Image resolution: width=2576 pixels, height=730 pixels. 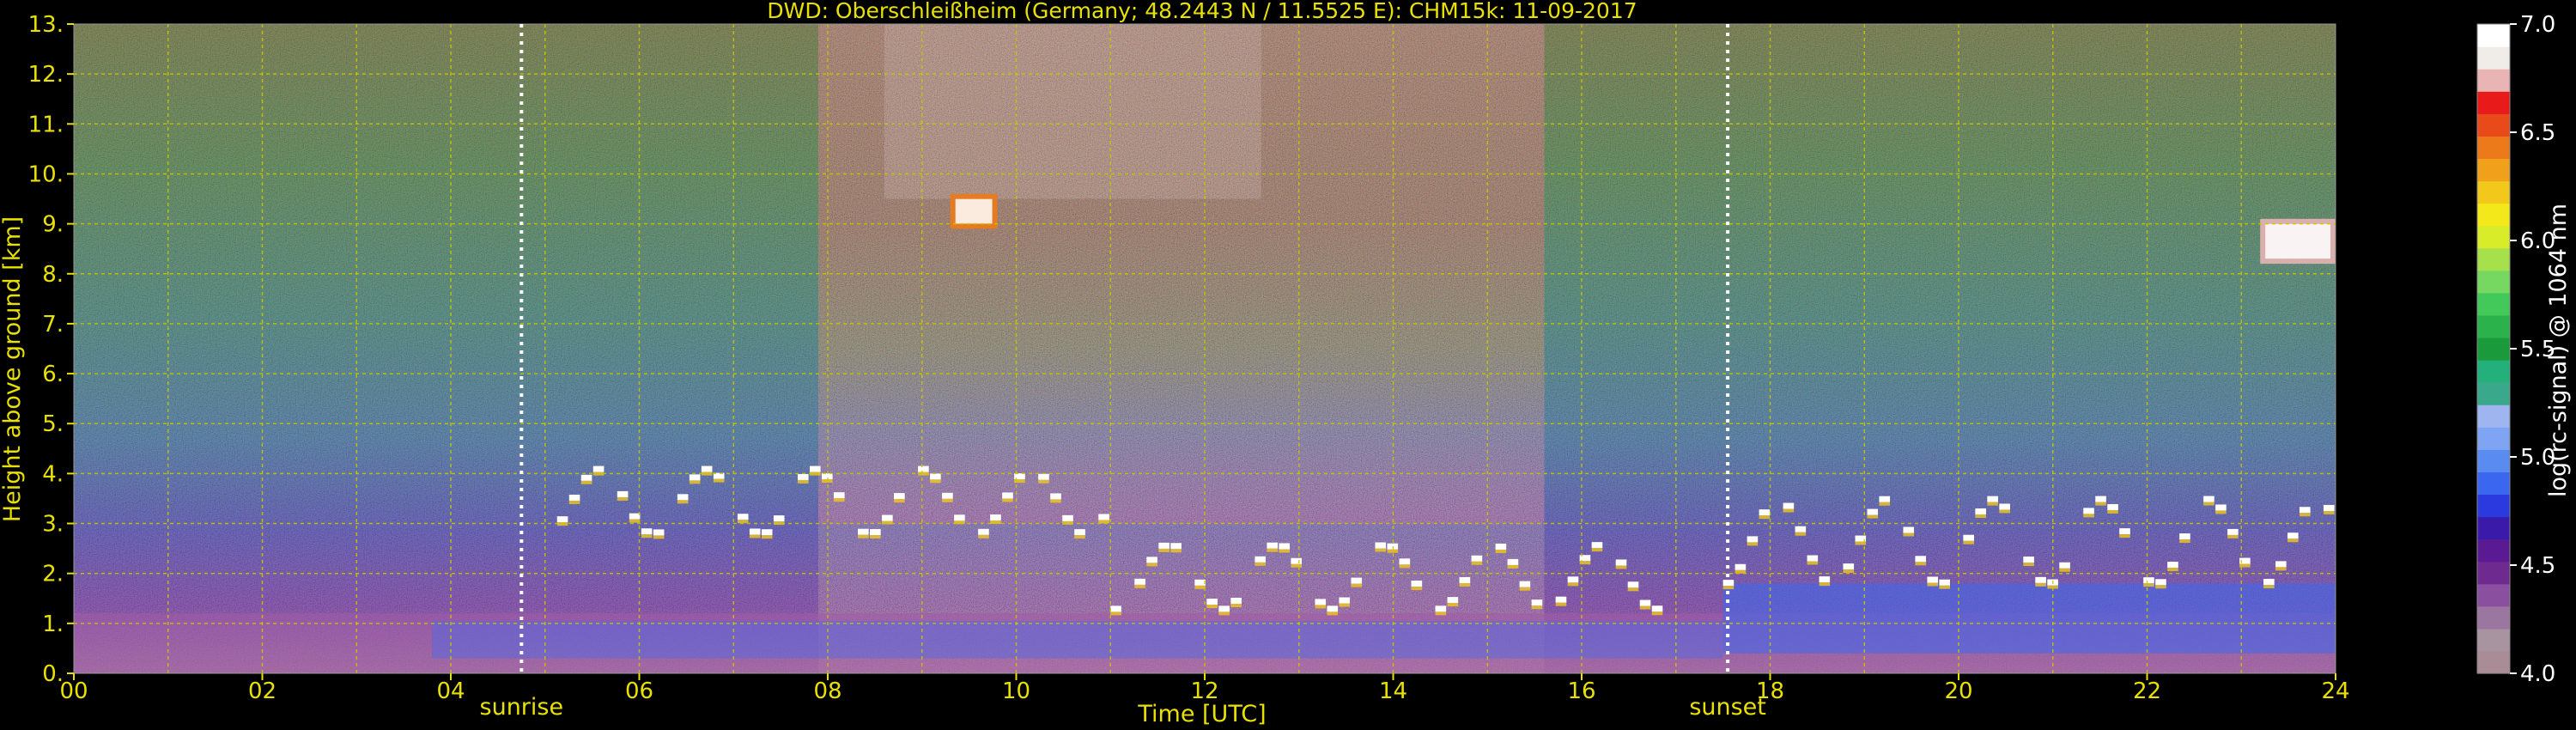 What do you see at coordinates (2335, 691) in the screenshot?
I see `x-tick-label: 24` at bounding box center [2335, 691].